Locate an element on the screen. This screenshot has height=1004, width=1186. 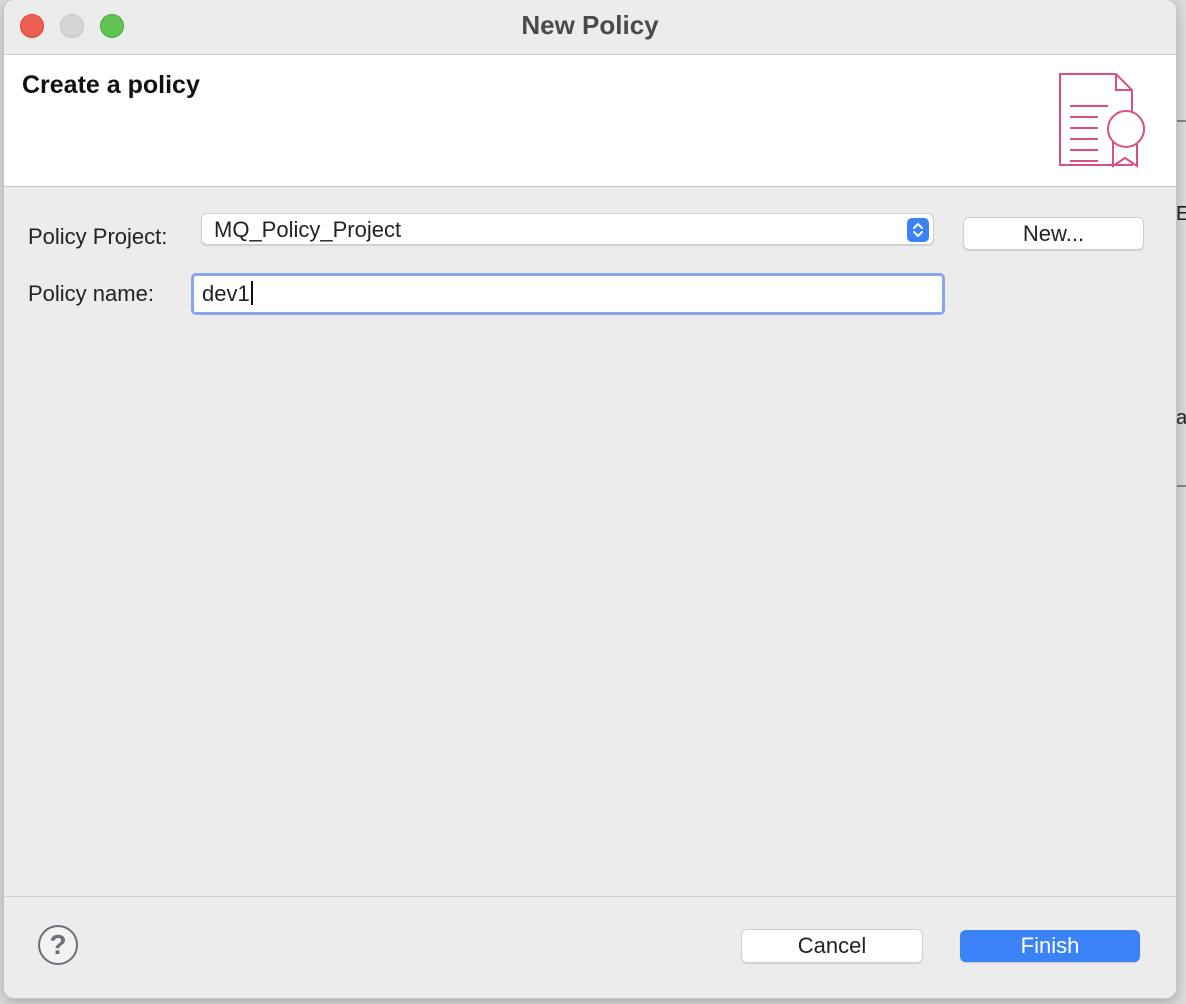
policy-name-label: Policy name: is located at coordinates (91, 293).